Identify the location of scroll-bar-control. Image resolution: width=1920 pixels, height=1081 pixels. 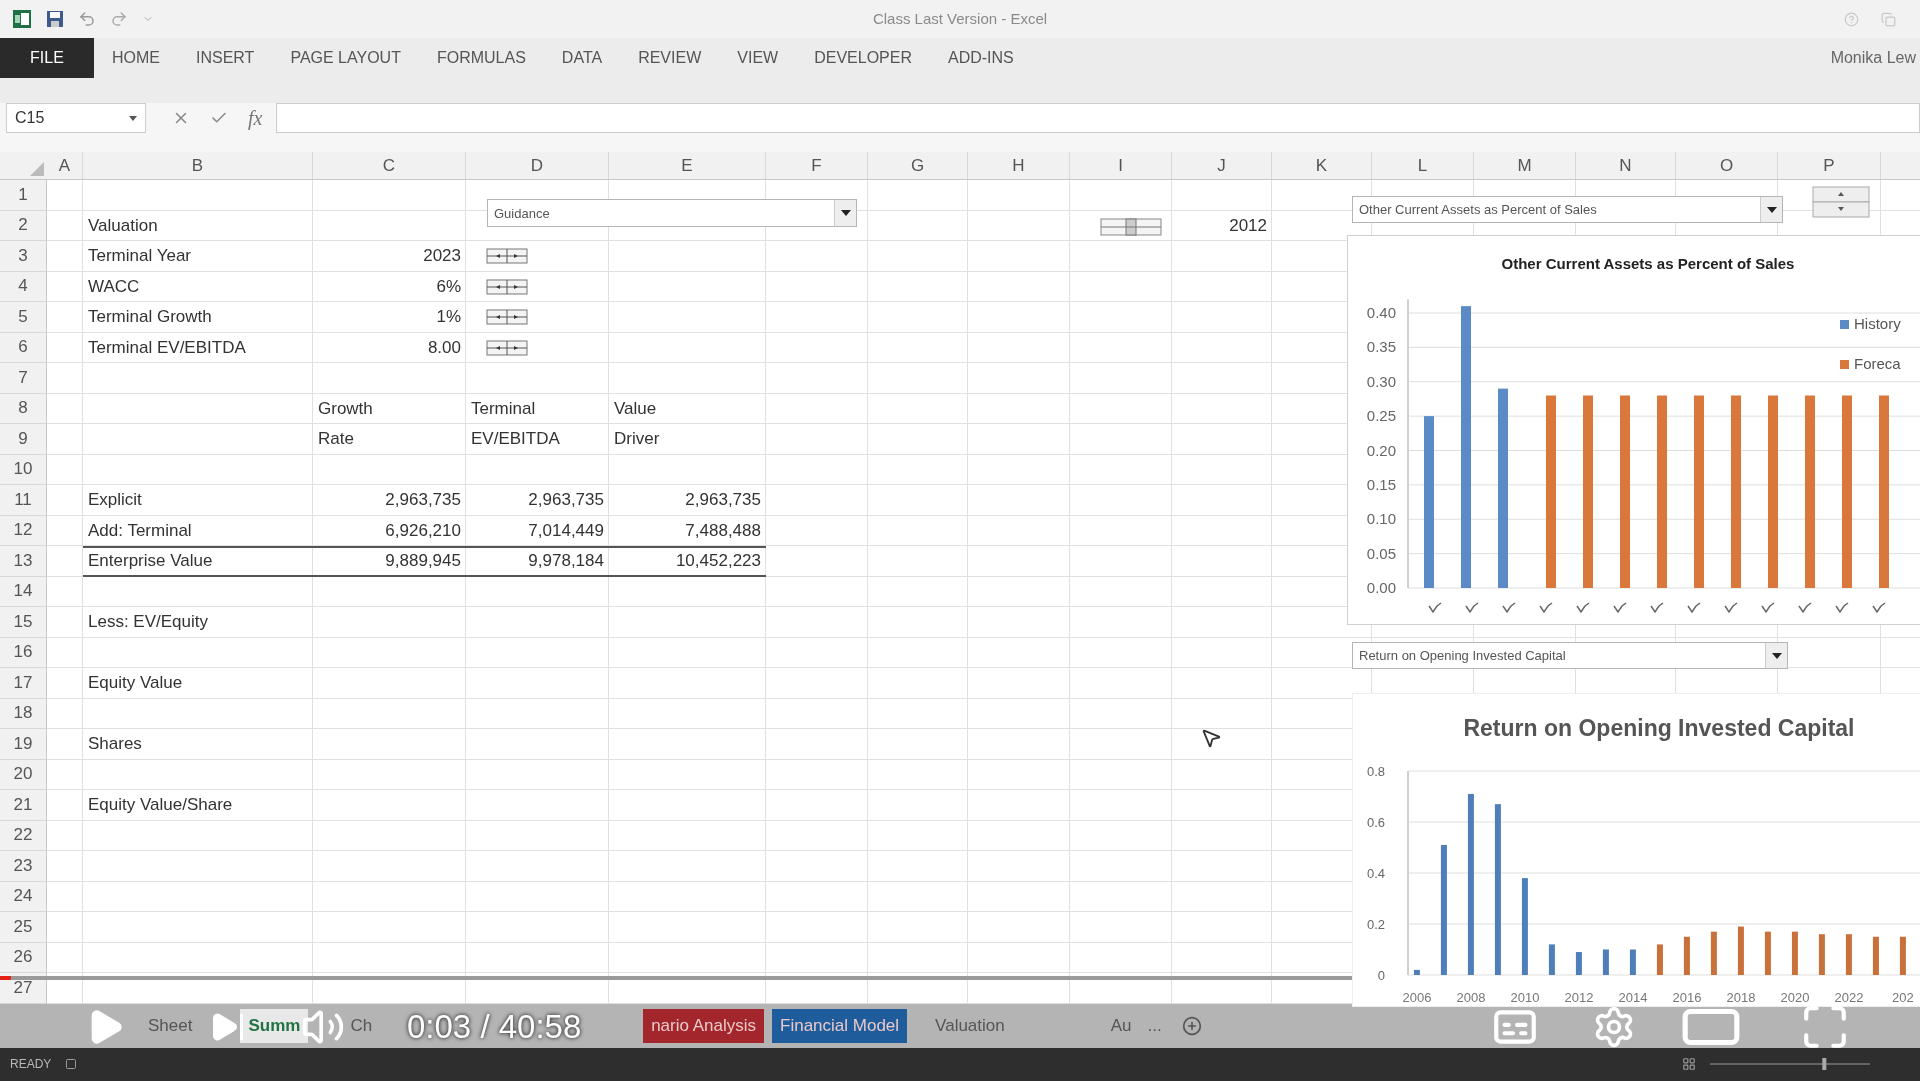
(1131, 227).